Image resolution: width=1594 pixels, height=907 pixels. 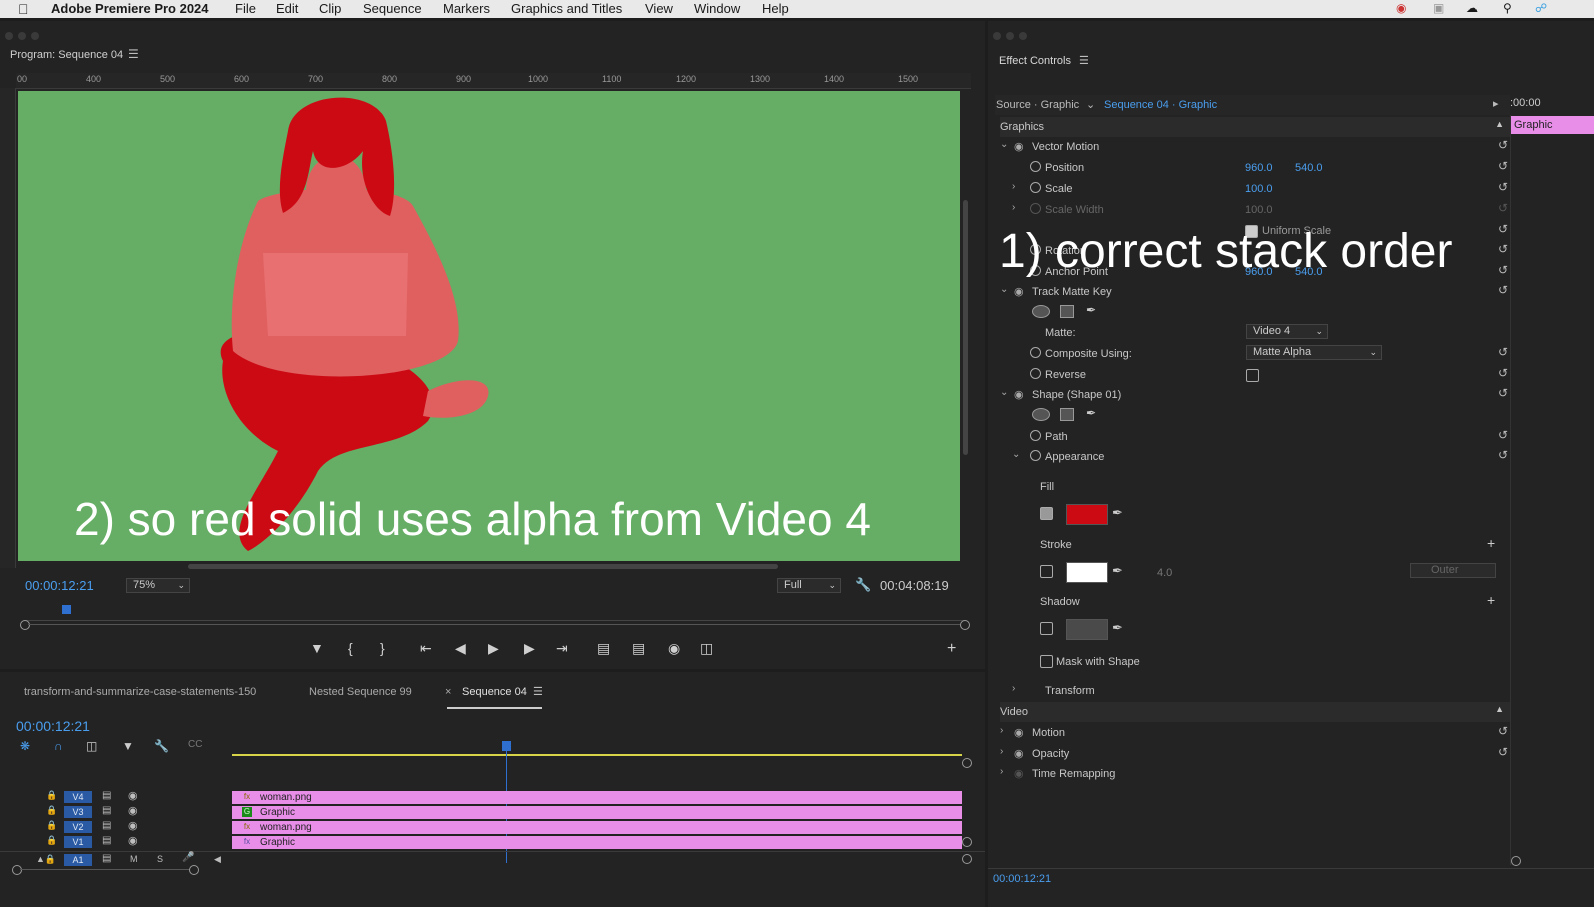 I want to click on zoom-bar, so click(x=494, y=624).